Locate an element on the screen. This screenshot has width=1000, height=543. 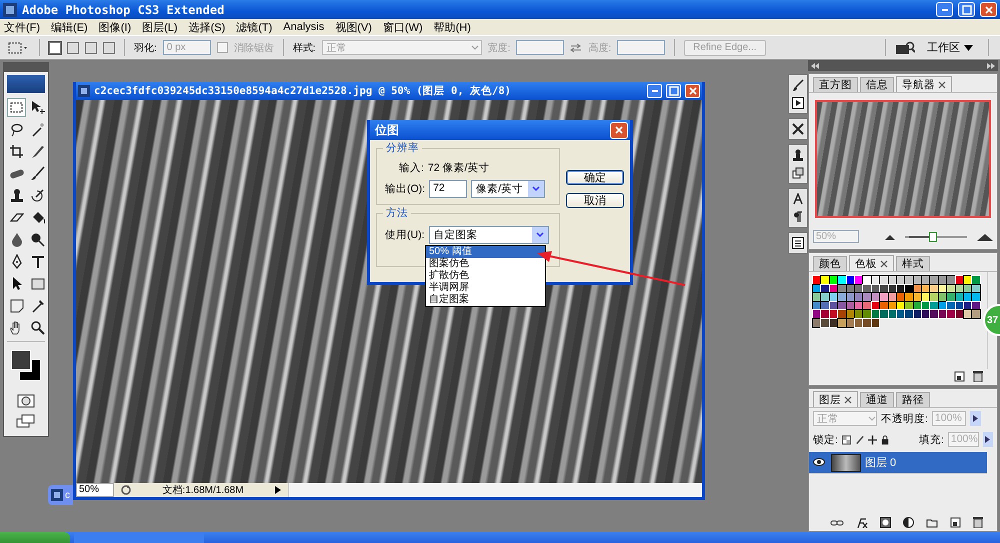
layer-row: 图层 0 is located at coordinates (898, 463).